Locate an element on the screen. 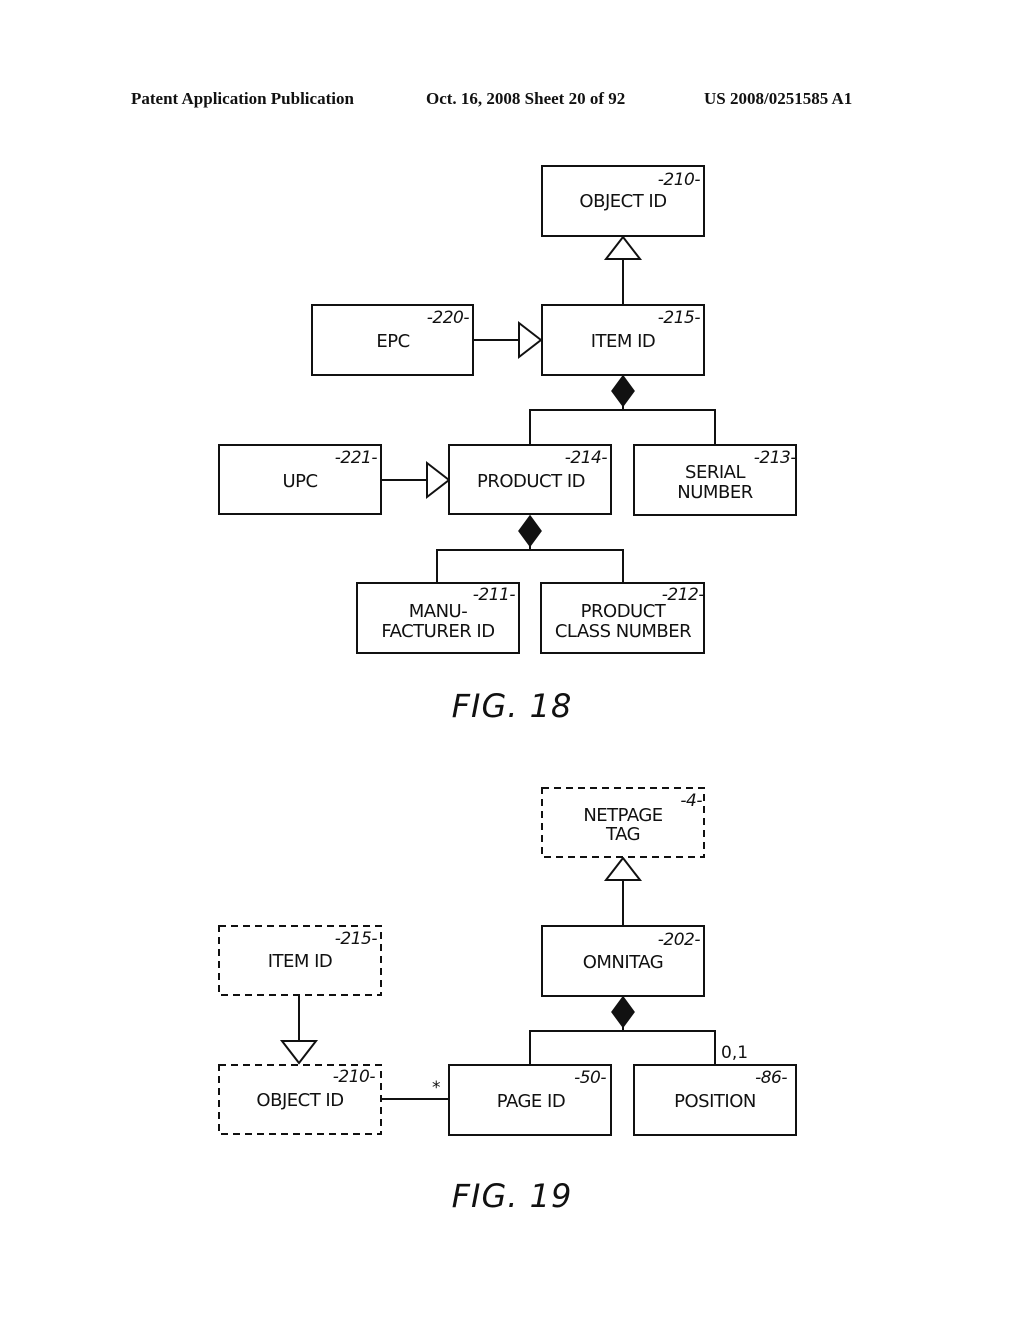 Image resolution: width=1024 pixels, height=1320 pixels. box-label: PRODUCT ID is located at coordinates (531, 481).